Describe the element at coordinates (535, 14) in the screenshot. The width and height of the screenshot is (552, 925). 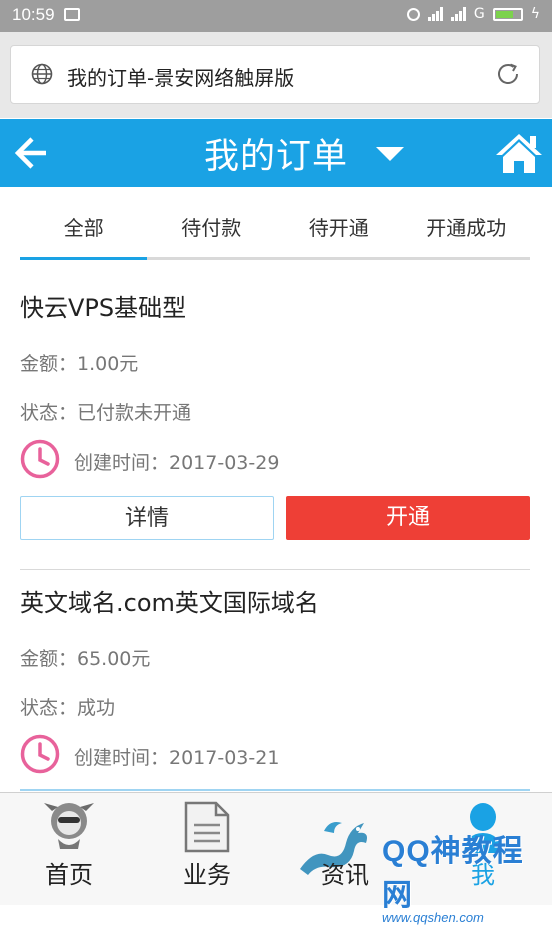
I see `charging-icon: ϟ` at that location.